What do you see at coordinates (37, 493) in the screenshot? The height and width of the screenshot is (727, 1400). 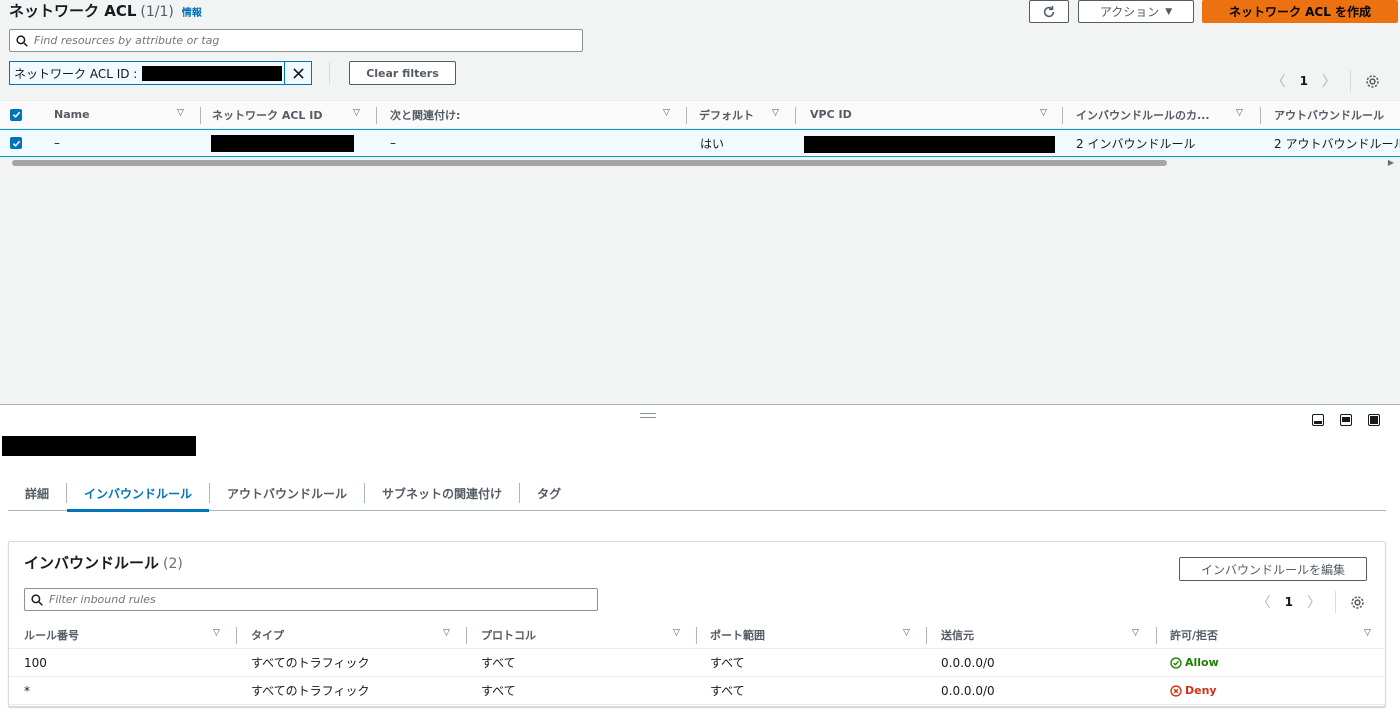 I see `tab-details: 詳細` at bounding box center [37, 493].